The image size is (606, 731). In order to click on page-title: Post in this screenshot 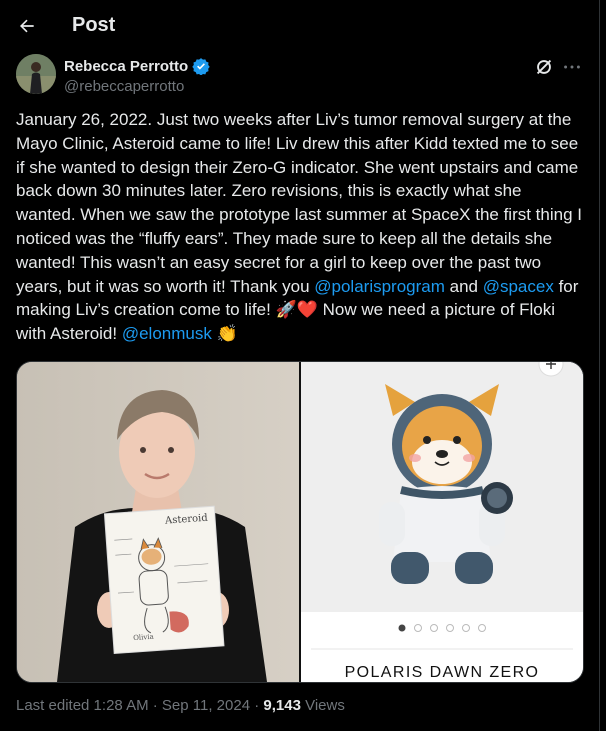, I will do `click(94, 25)`.